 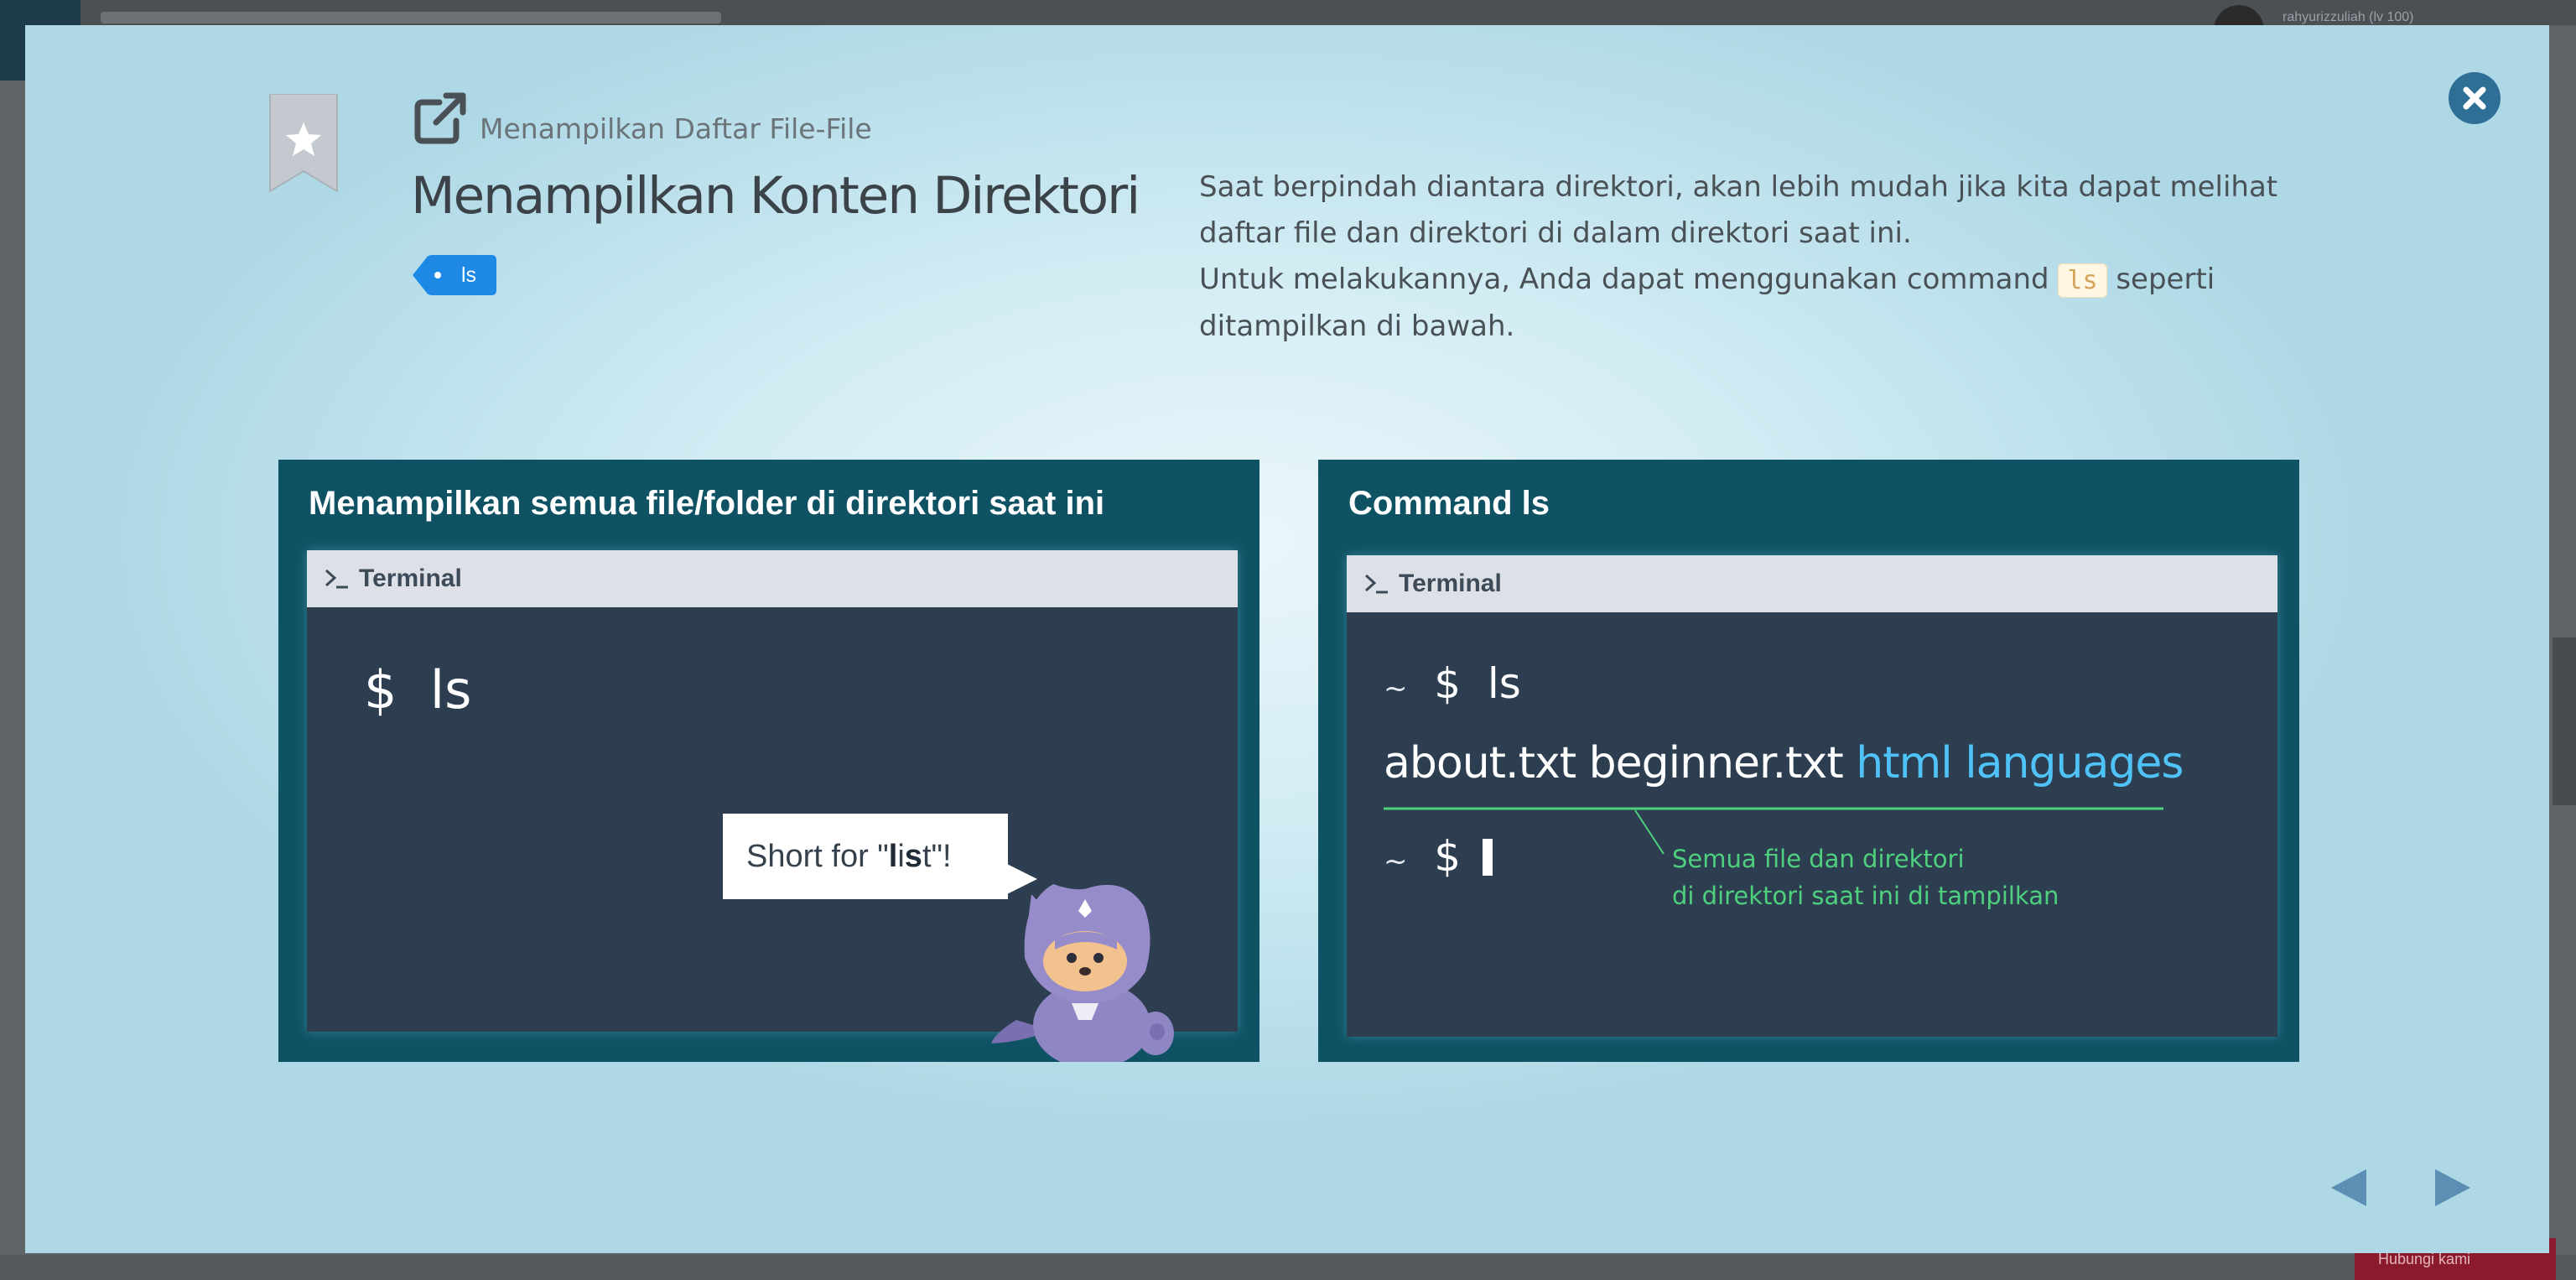 I want to click on close-button, so click(x=2475, y=98).